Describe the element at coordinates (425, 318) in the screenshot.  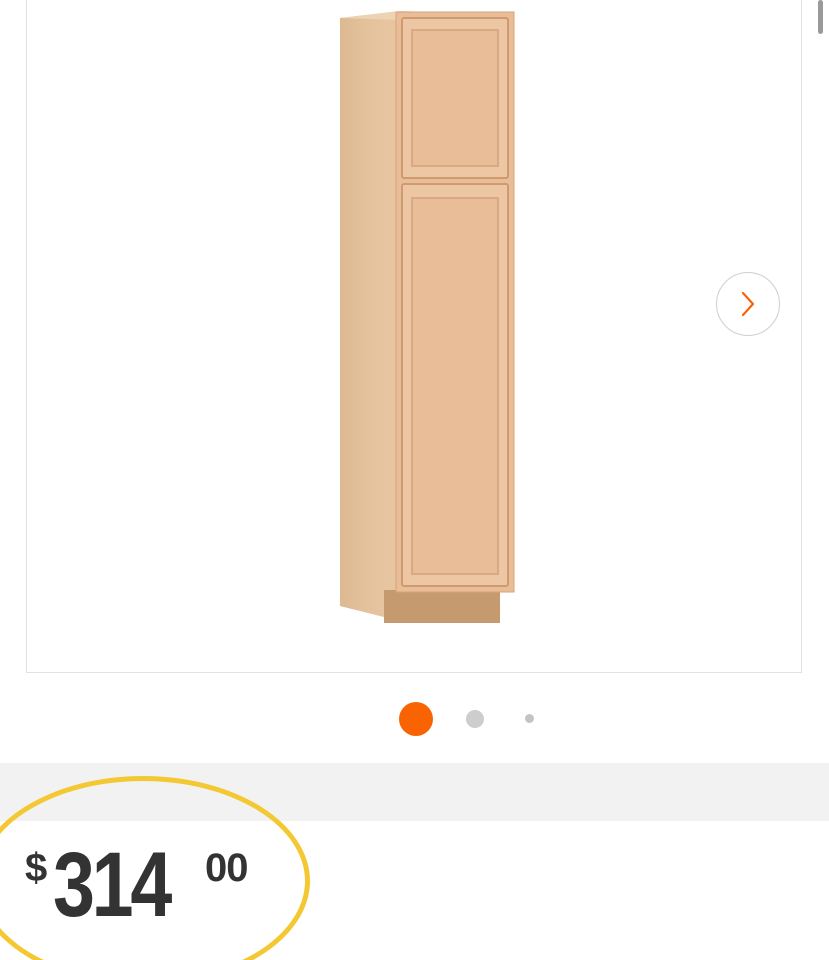
I see `product-image` at that location.